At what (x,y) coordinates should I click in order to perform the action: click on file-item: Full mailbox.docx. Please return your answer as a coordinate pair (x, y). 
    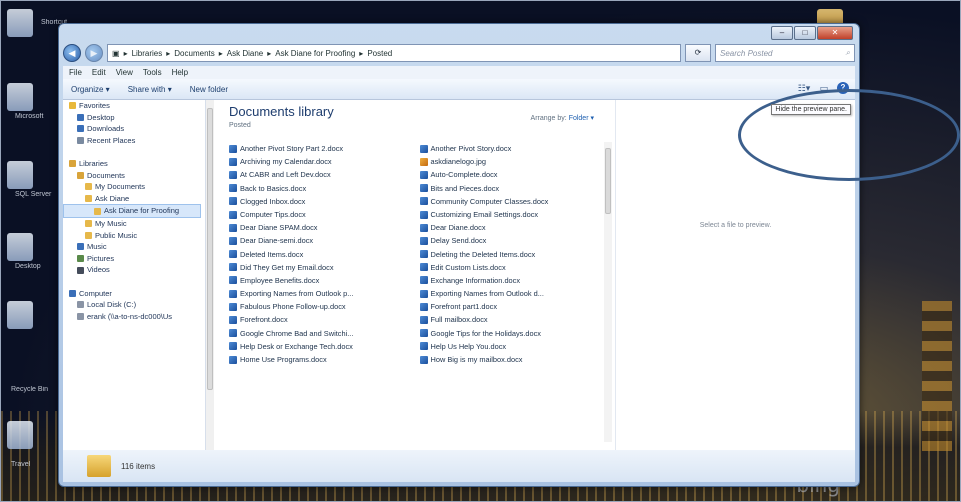
    Looking at the image, I should click on (510, 319).